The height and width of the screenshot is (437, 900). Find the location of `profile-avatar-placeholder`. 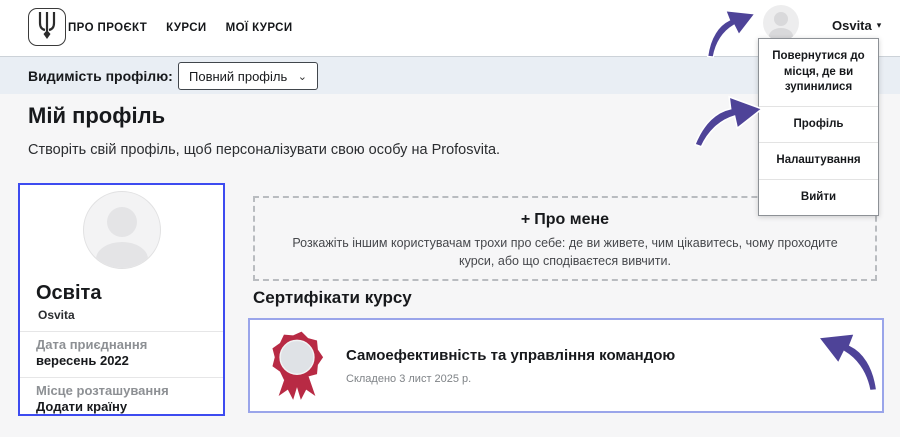

profile-avatar-placeholder is located at coordinates (121, 230).